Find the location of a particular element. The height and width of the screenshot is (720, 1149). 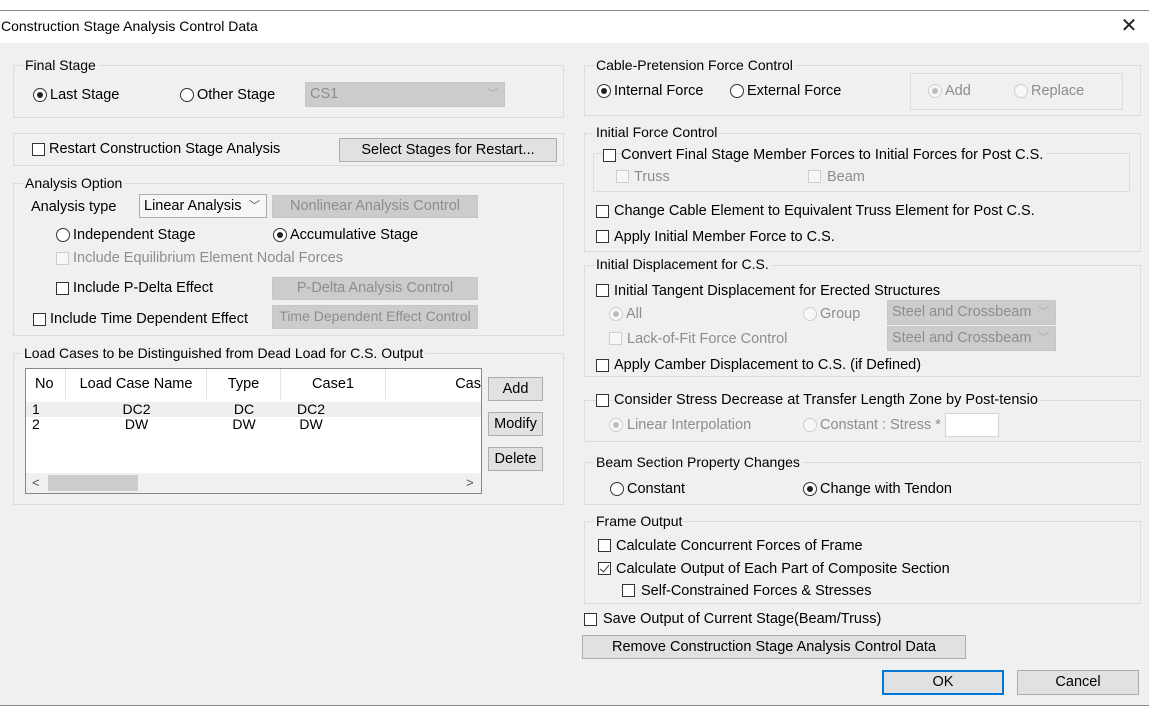

ok-button: OK is located at coordinates (943, 682).